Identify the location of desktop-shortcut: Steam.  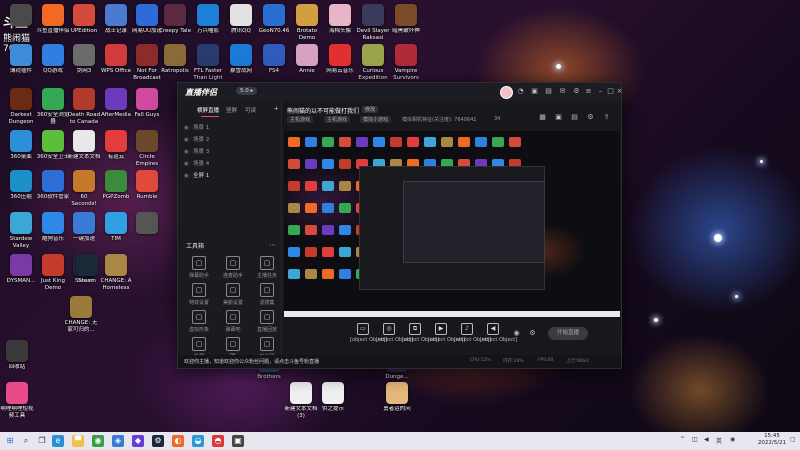
(87, 269).